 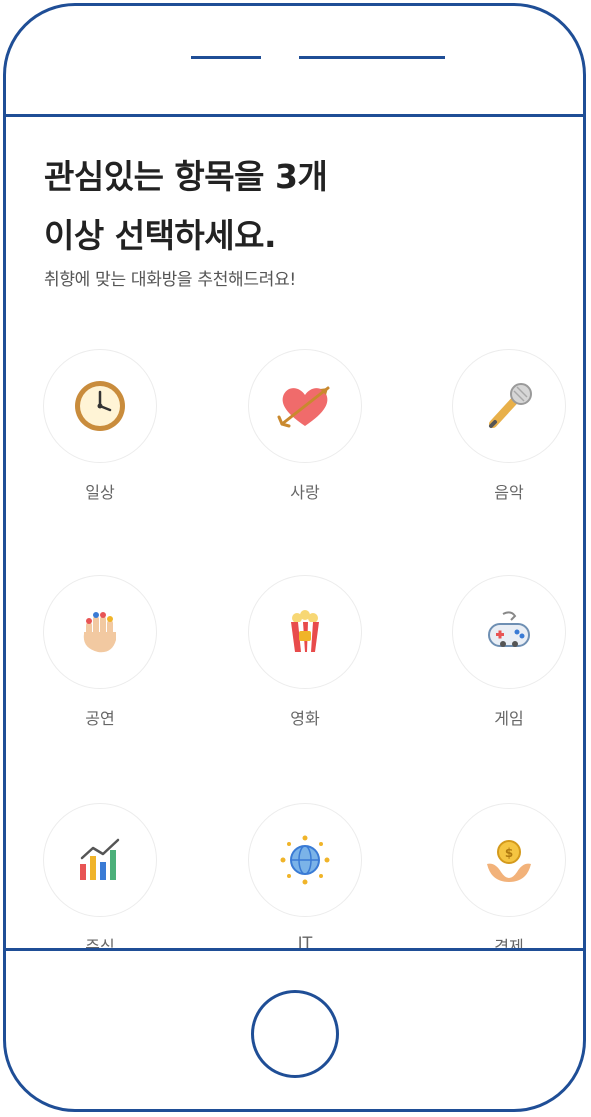 I want to click on category-performance-label: 공연, so click(x=100, y=718).